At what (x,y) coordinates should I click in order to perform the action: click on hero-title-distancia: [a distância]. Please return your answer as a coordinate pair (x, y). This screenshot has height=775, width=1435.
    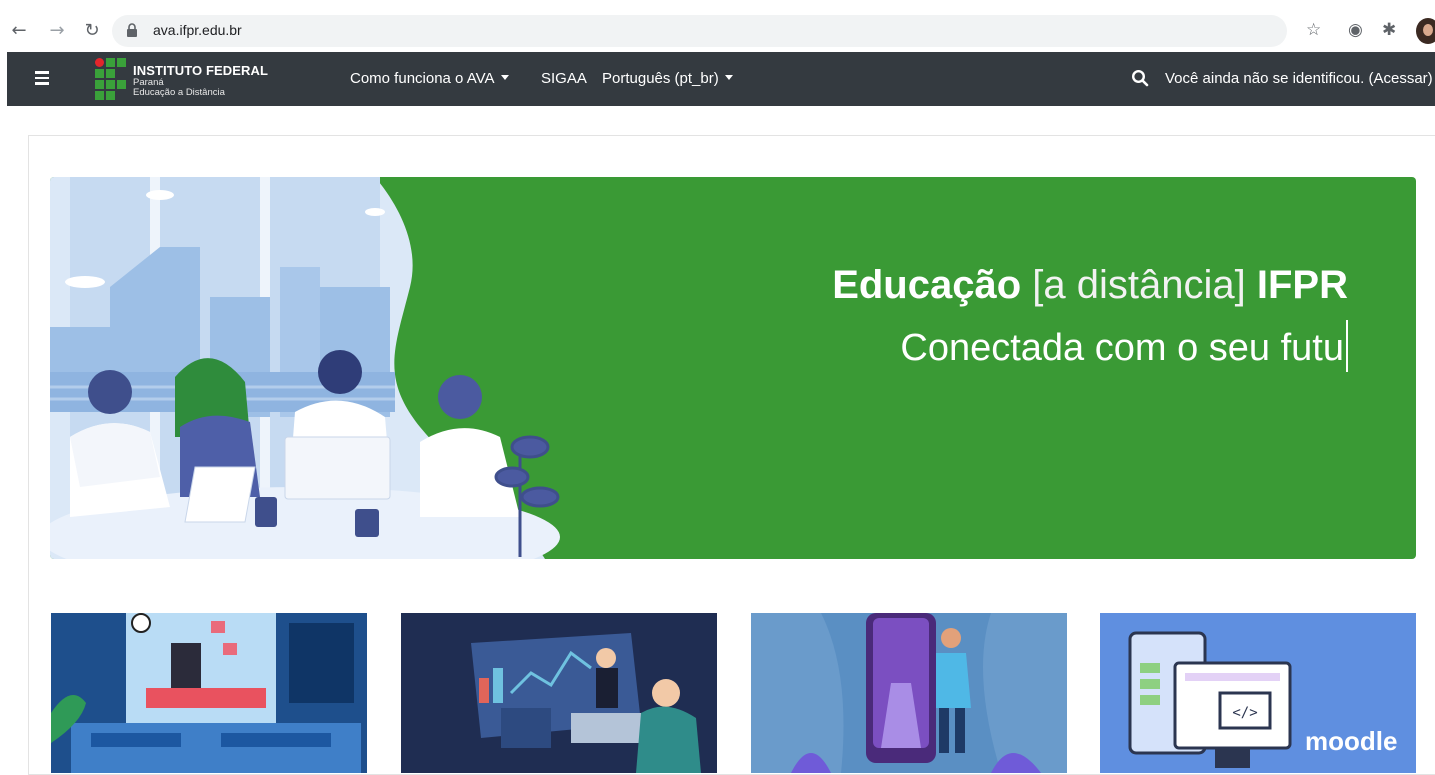
    Looking at the image, I should click on (1139, 285).